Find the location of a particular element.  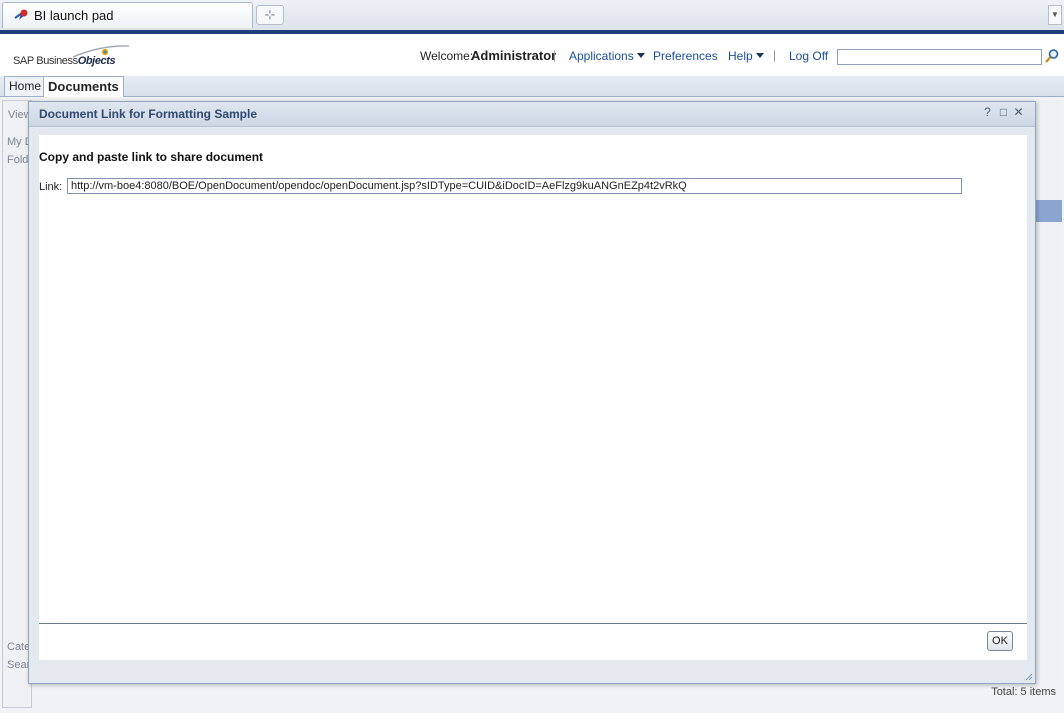

folders-ghost: Fold is located at coordinates (18, 160).